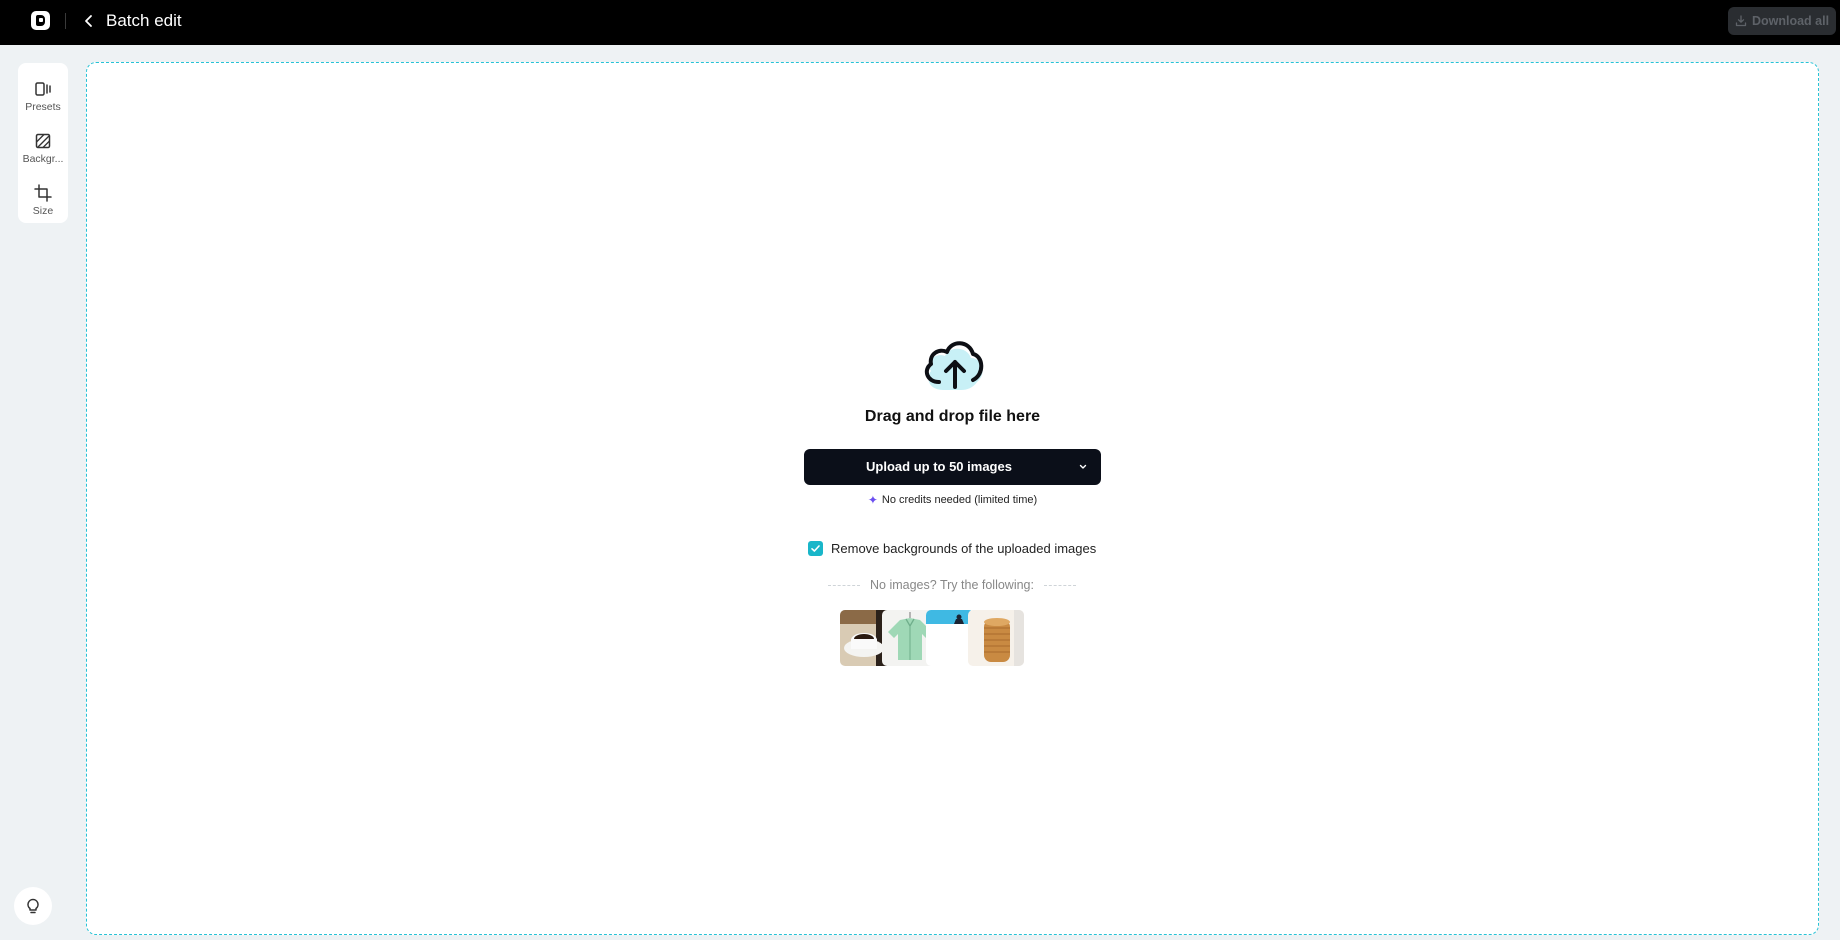  I want to click on chevron-down-icon, so click(1083, 467).